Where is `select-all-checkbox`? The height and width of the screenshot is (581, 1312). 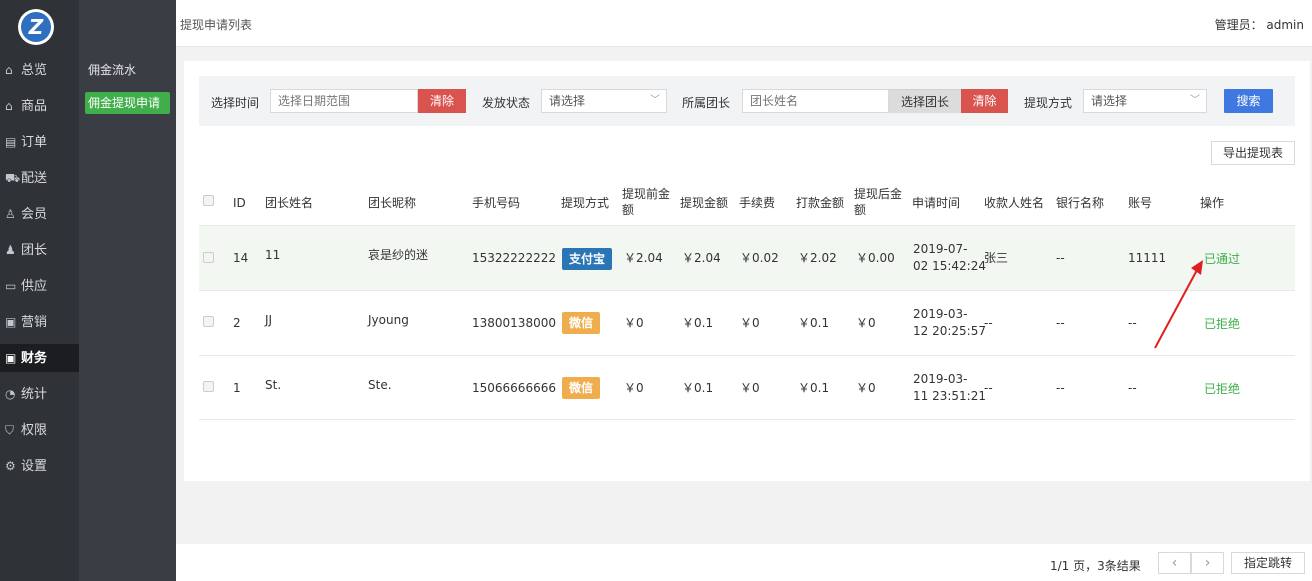
select-all-checkbox is located at coordinates (208, 200).